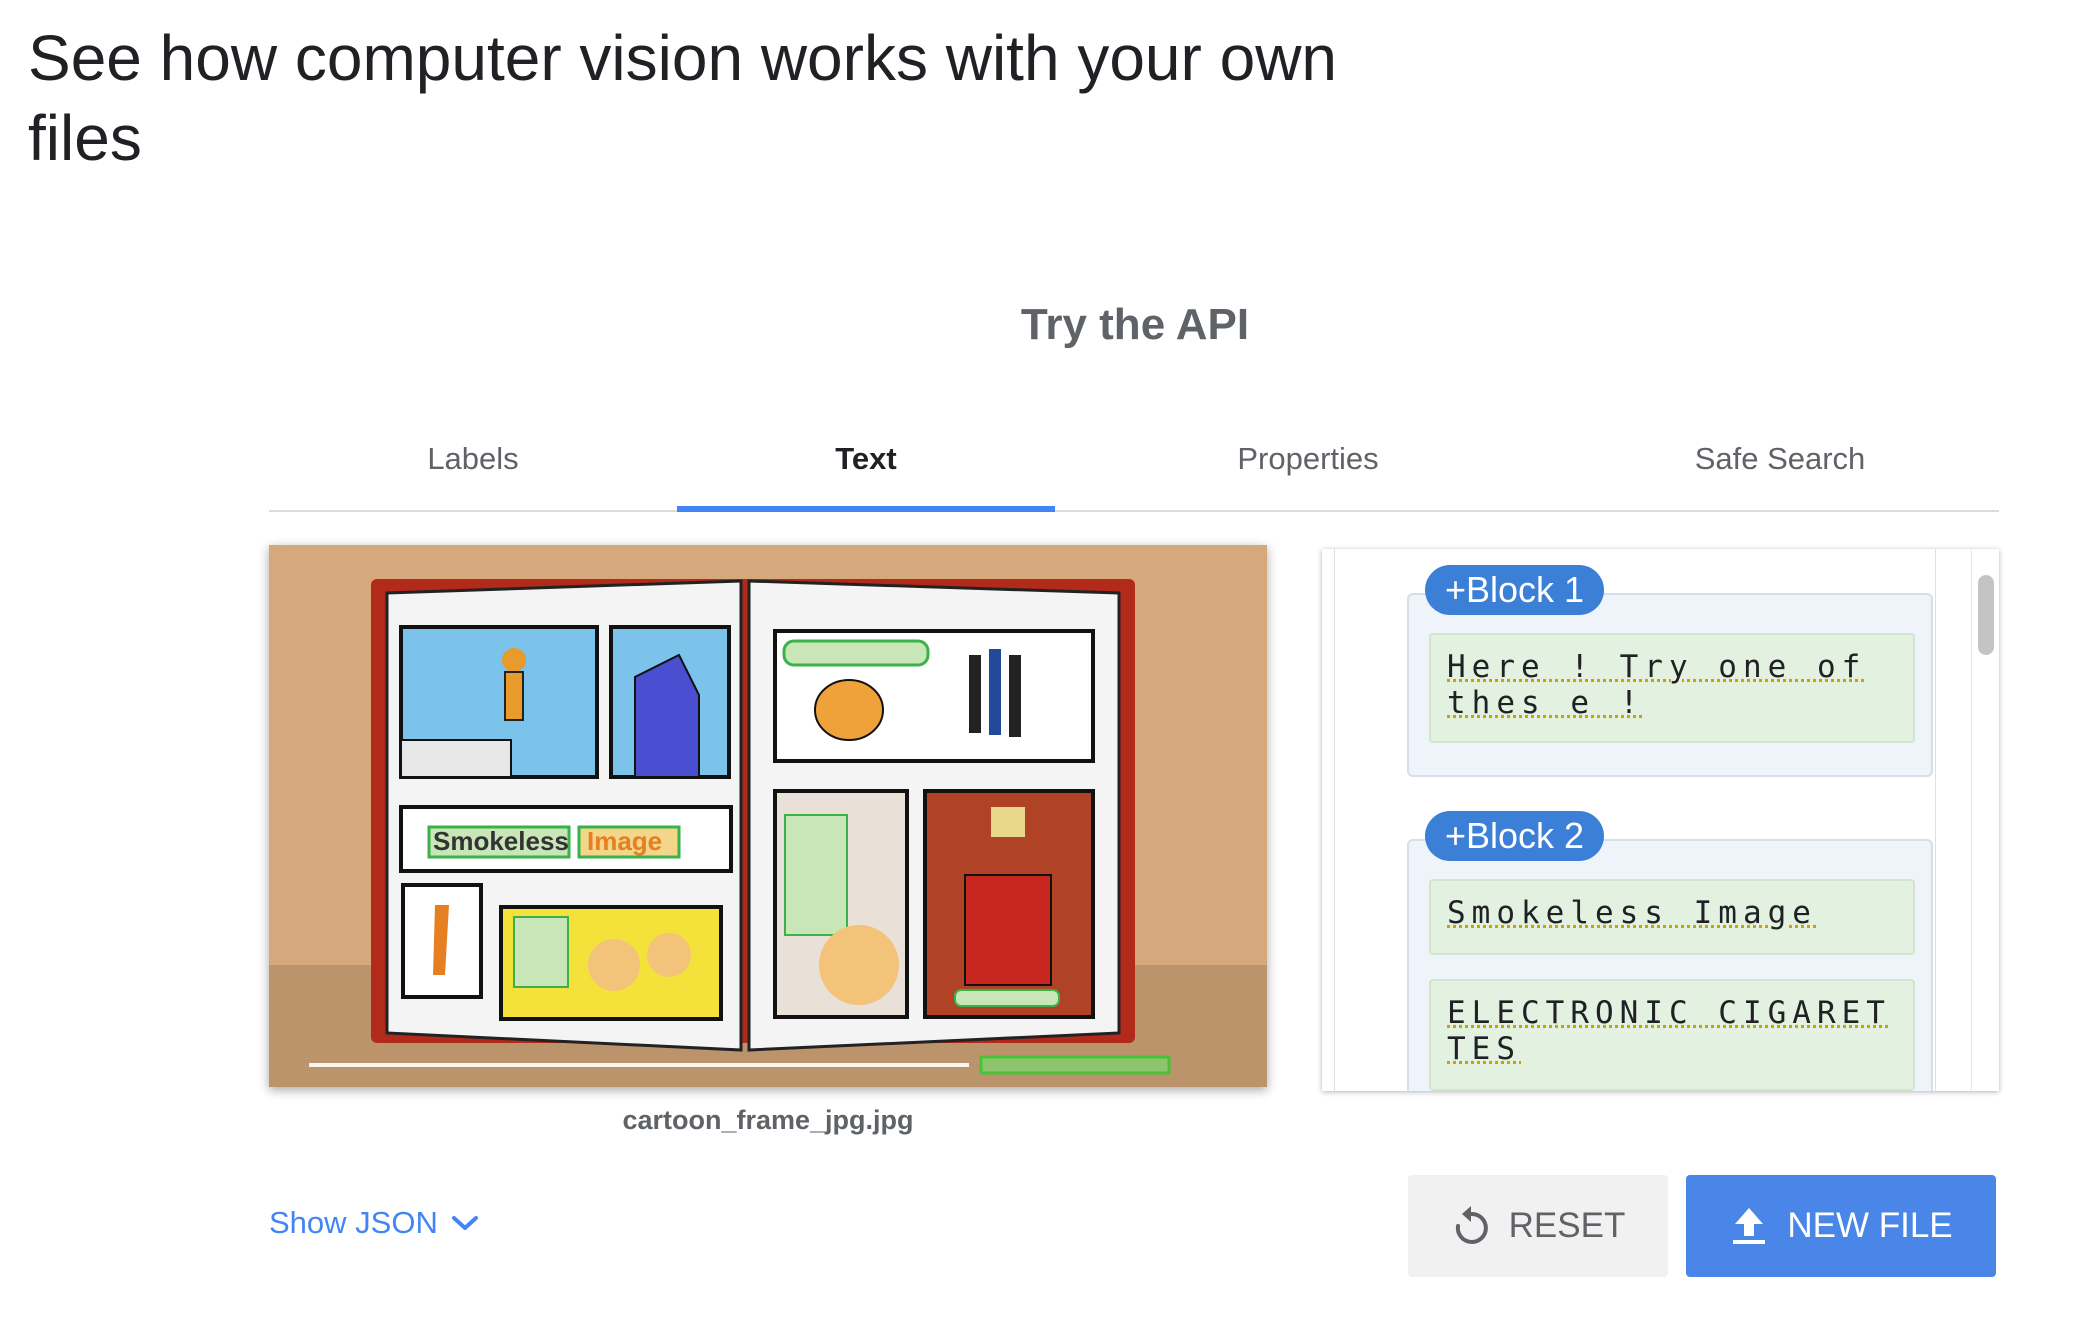 This screenshot has height=1338, width=2100. What do you see at coordinates (1567, 1226) in the screenshot?
I see `reset-label: RESET` at bounding box center [1567, 1226].